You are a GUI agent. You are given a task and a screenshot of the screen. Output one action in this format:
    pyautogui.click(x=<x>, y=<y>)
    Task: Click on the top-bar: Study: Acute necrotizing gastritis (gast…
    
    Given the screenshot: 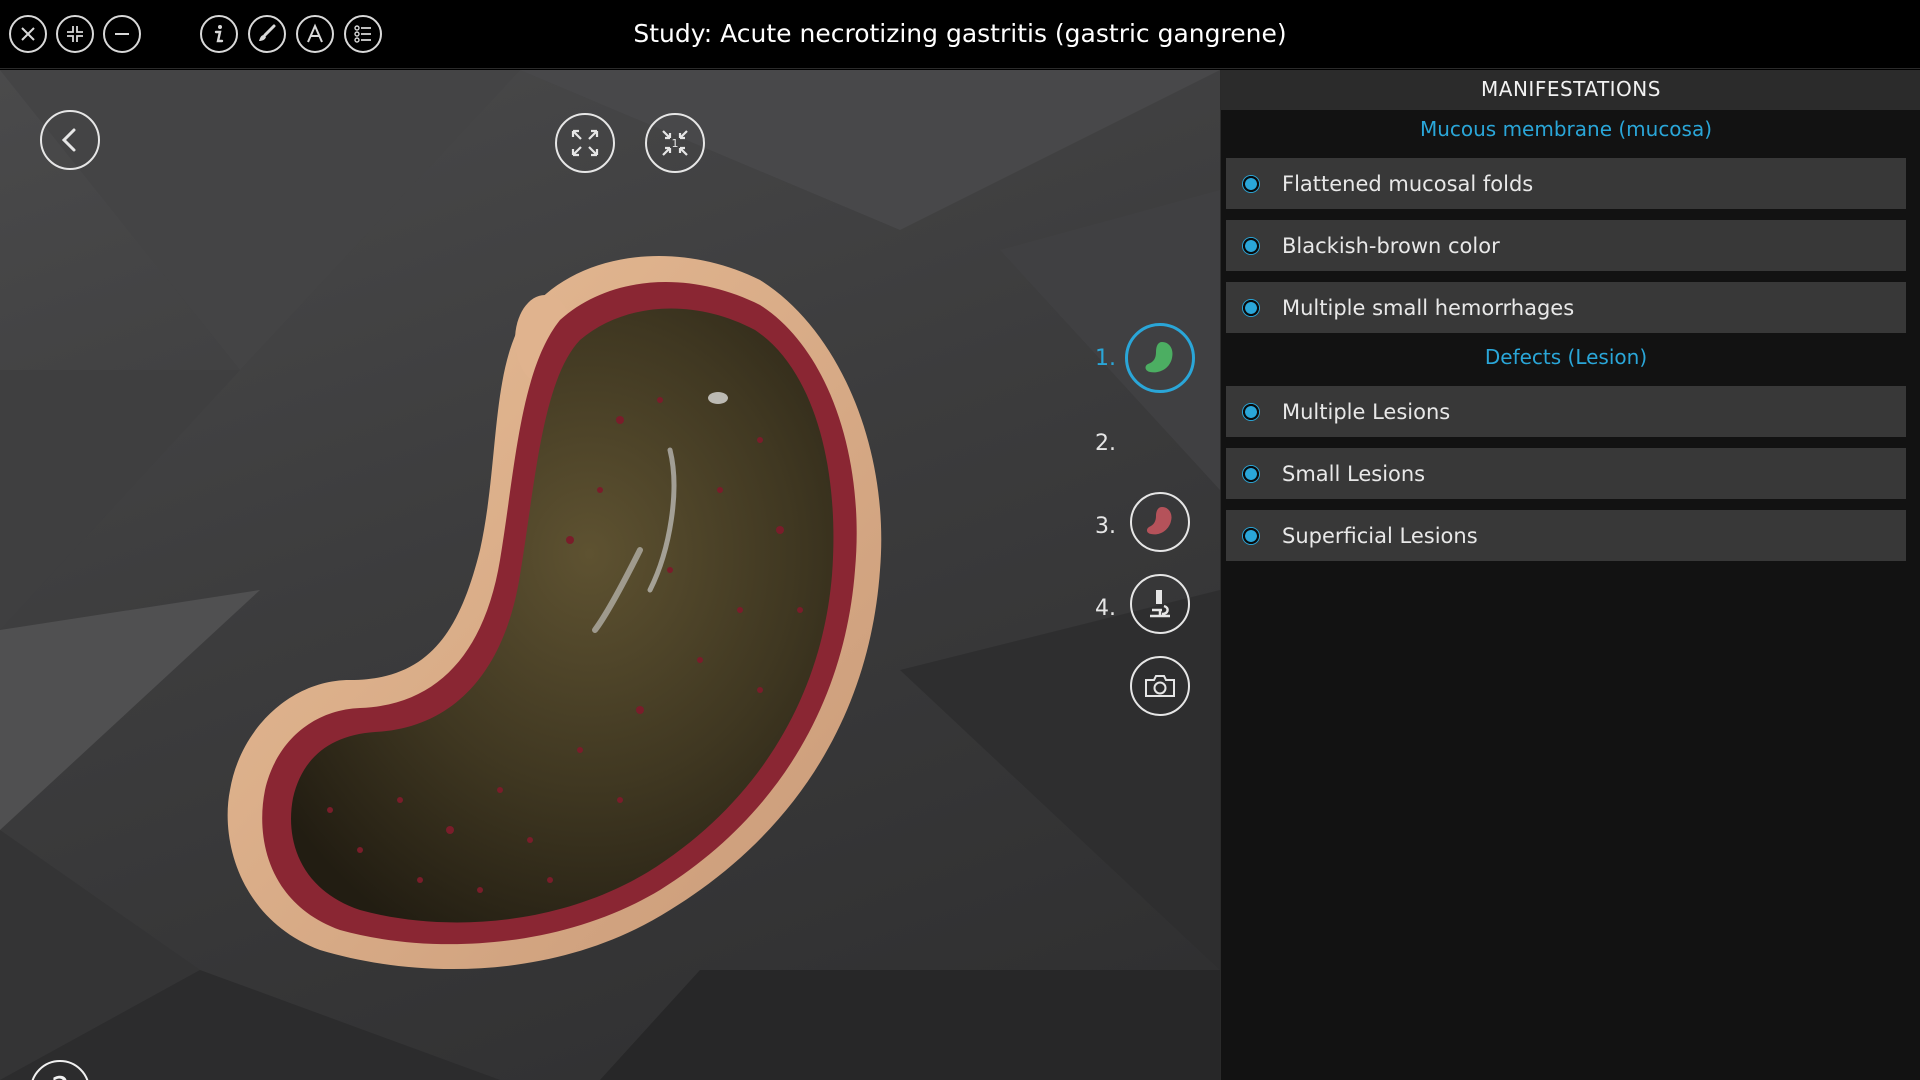 What is the action you would take?
    pyautogui.click(x=960, y=34)
    